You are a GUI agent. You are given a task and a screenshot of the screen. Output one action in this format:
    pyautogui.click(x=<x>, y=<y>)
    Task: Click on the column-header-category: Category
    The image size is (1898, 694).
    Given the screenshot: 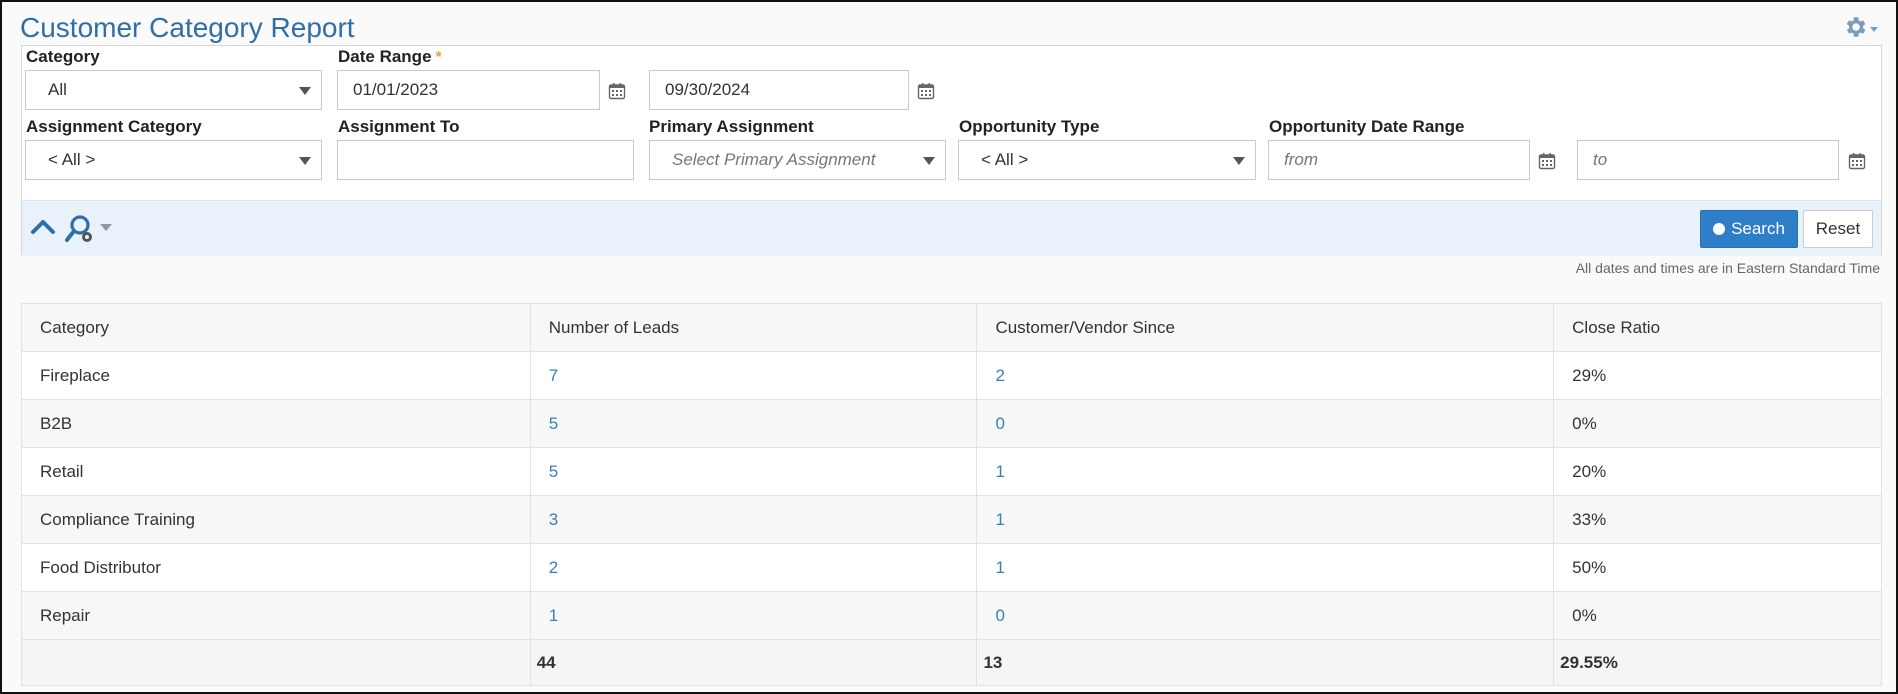 What is the action you would take?
    pyautogui.click(x=276, y=327)
    